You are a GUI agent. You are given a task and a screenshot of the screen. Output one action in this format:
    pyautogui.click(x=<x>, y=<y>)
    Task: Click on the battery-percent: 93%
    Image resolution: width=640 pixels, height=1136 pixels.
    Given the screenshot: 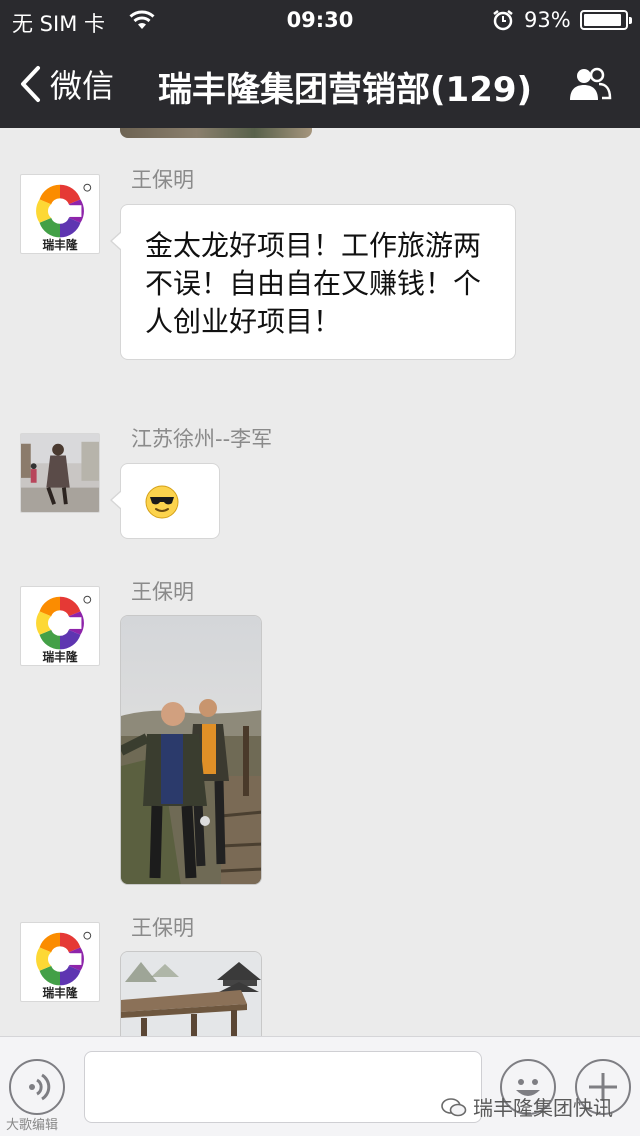 What is the action you would take?
    pyautogui.click(x=547, y=20)
    